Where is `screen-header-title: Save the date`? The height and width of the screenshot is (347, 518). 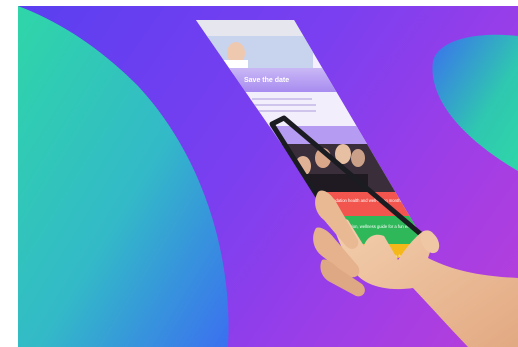 screen-header-title: Save the date is located at coordinates (266, 80).